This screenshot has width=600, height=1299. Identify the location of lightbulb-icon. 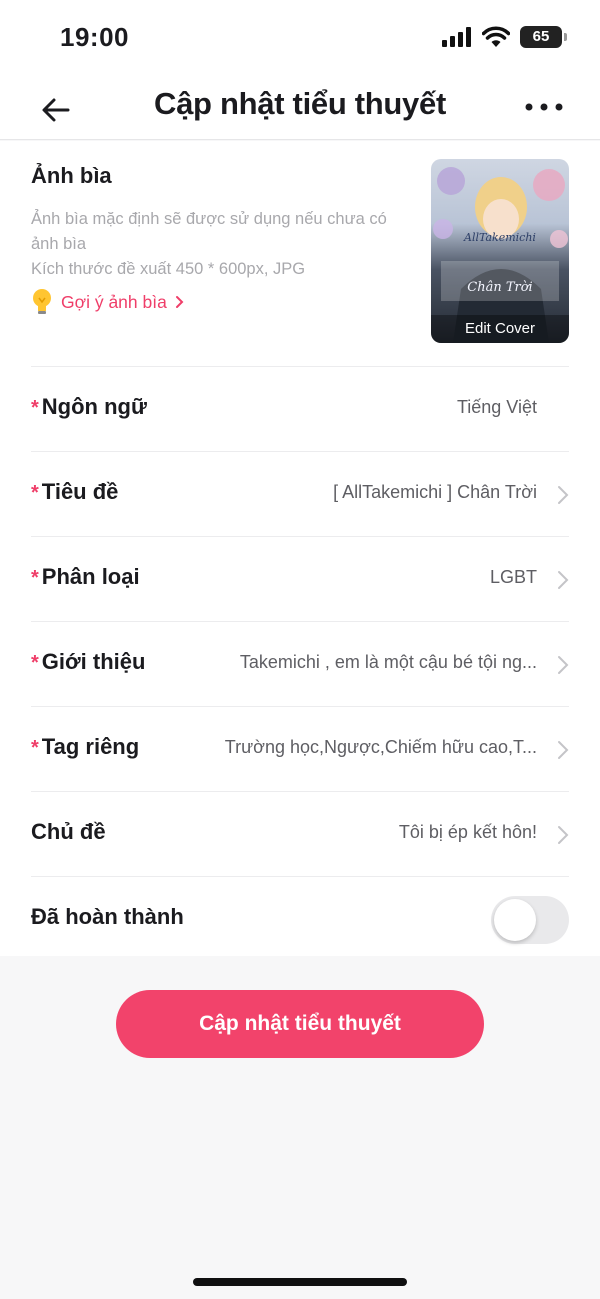
(42, 301).